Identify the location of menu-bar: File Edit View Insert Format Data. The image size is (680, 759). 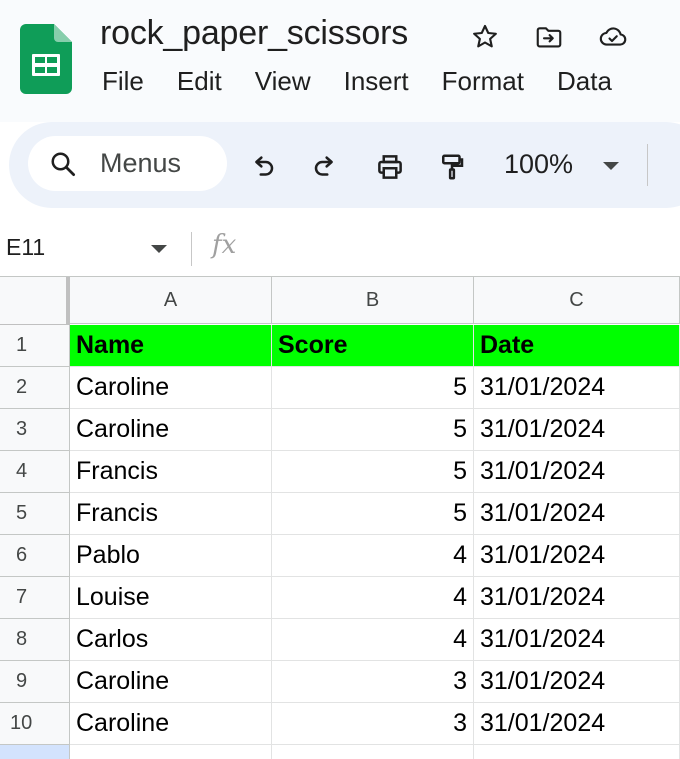
(373, 85).